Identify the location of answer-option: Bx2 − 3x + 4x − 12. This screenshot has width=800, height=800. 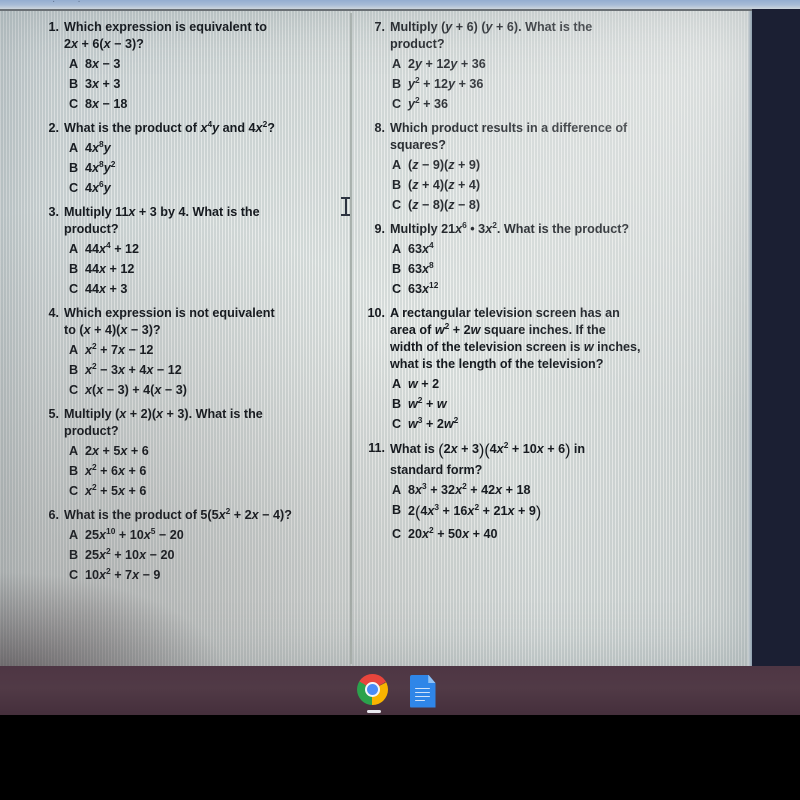
(191, 370).